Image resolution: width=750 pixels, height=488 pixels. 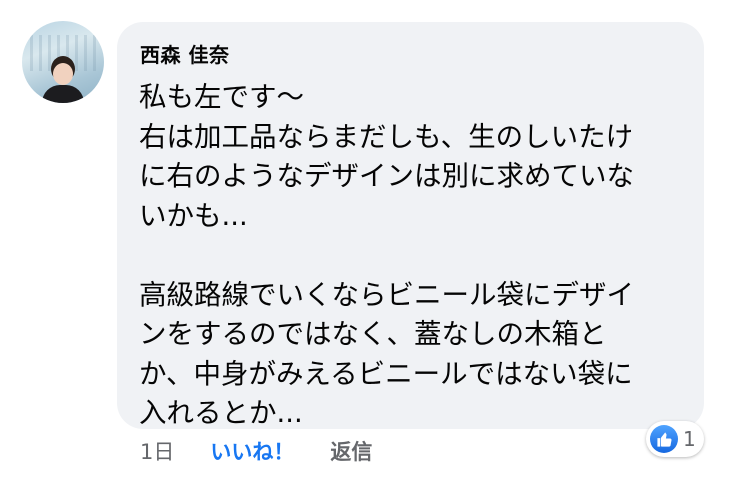 I want to click on comment-line: 私も左です〜, so click(x=221, y=97).